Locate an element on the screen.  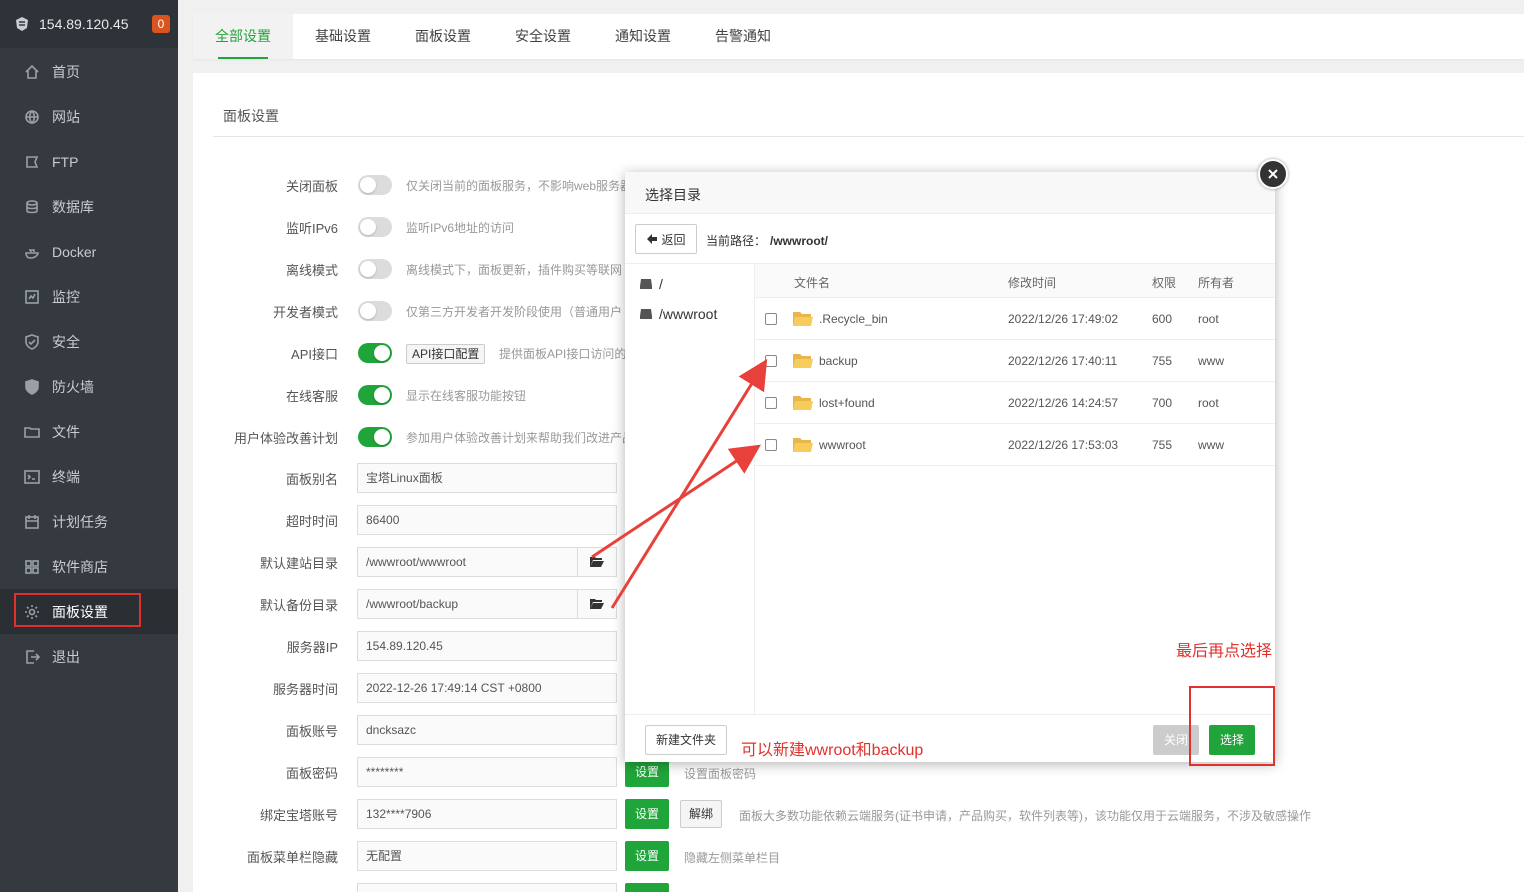
table-row: lost+found 2022/12/26 14:24:57 700 root is located at coordinates (1015, 403).